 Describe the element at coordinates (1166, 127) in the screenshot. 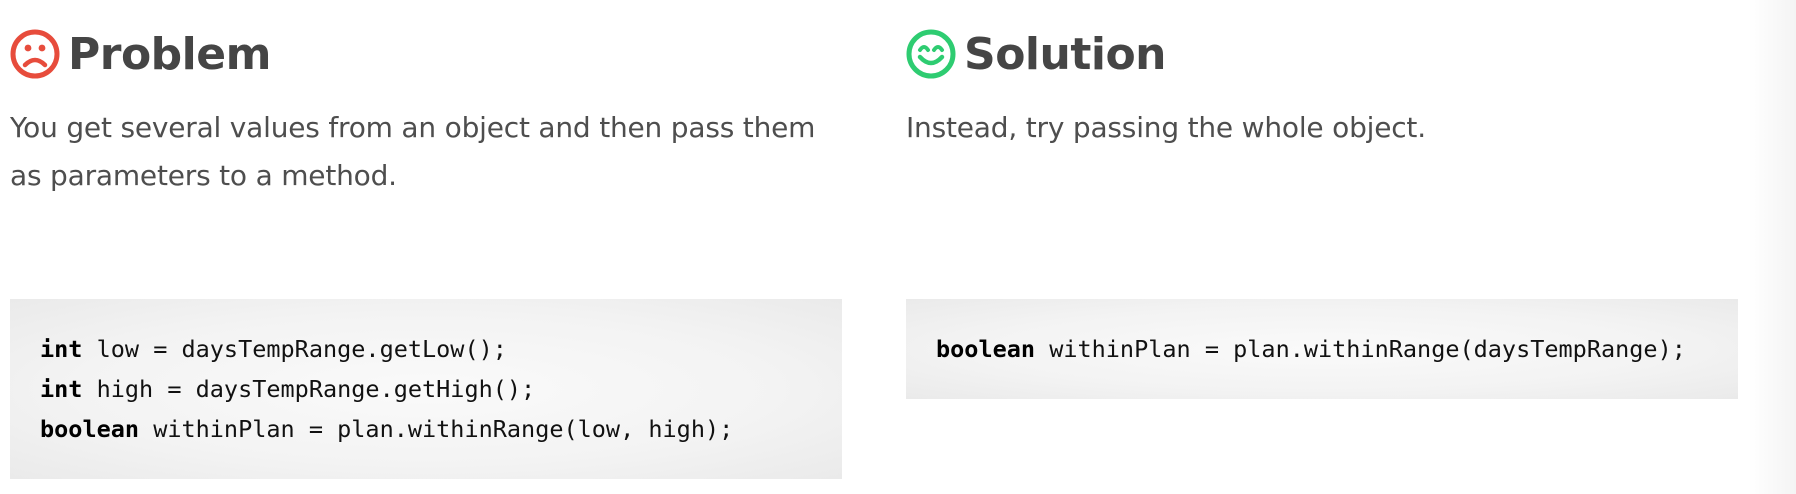

I see `solution-description: Instead, try passing the whole object.` at that location.